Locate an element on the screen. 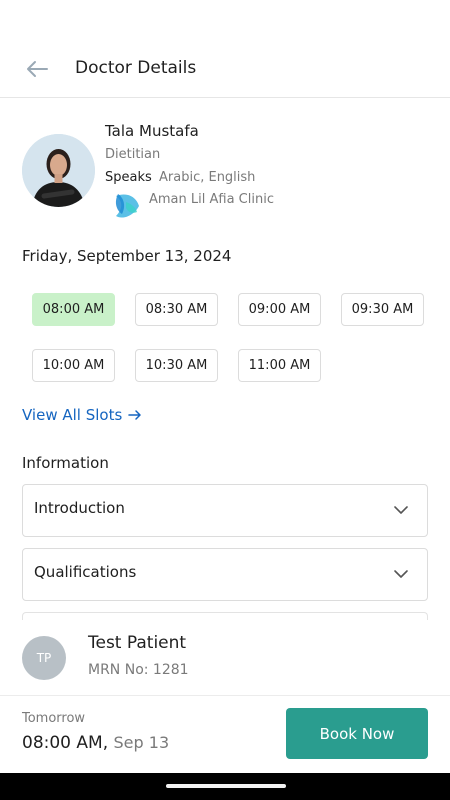 The image size is (450, 800). patient-bar: TP Test Patient MRN No: 1281 is located at coordinates (225, 658).